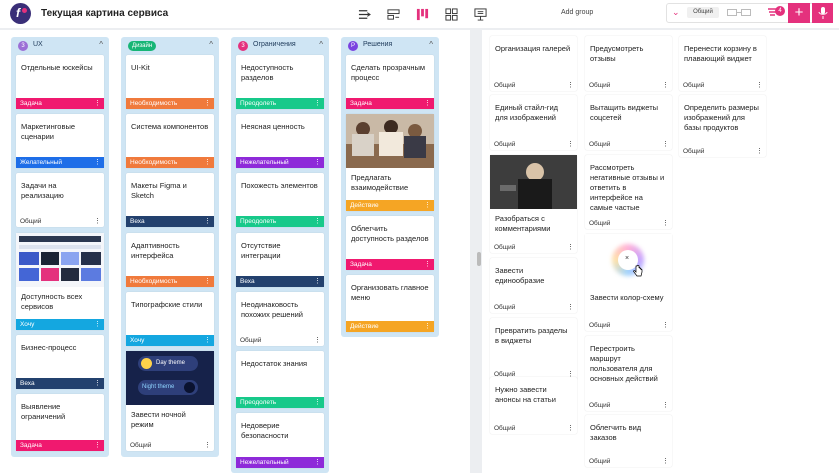 The height and width of the screenshot is (473, 839). What do you see at coordinates (628, 261) in the screenshot?
I see `color-wheel-thumbnail: ×` at bounding box center [628, 261].